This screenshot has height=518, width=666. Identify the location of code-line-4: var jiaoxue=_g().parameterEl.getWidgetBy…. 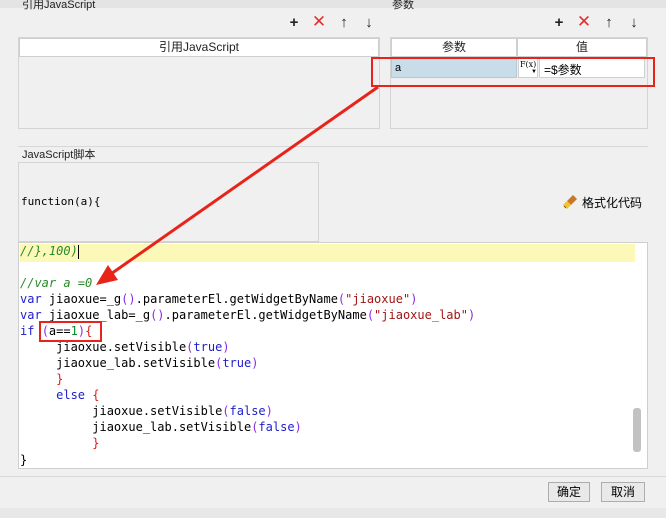
(219, 299).